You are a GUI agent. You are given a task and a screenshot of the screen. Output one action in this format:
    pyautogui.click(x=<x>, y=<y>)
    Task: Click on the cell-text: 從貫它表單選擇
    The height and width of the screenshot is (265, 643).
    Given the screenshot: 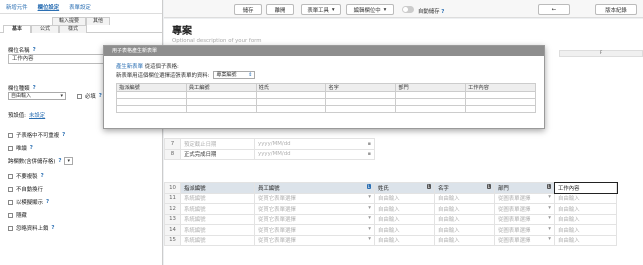 What is the action you would take?
    pyautogui.click(x=277, y=209)
    